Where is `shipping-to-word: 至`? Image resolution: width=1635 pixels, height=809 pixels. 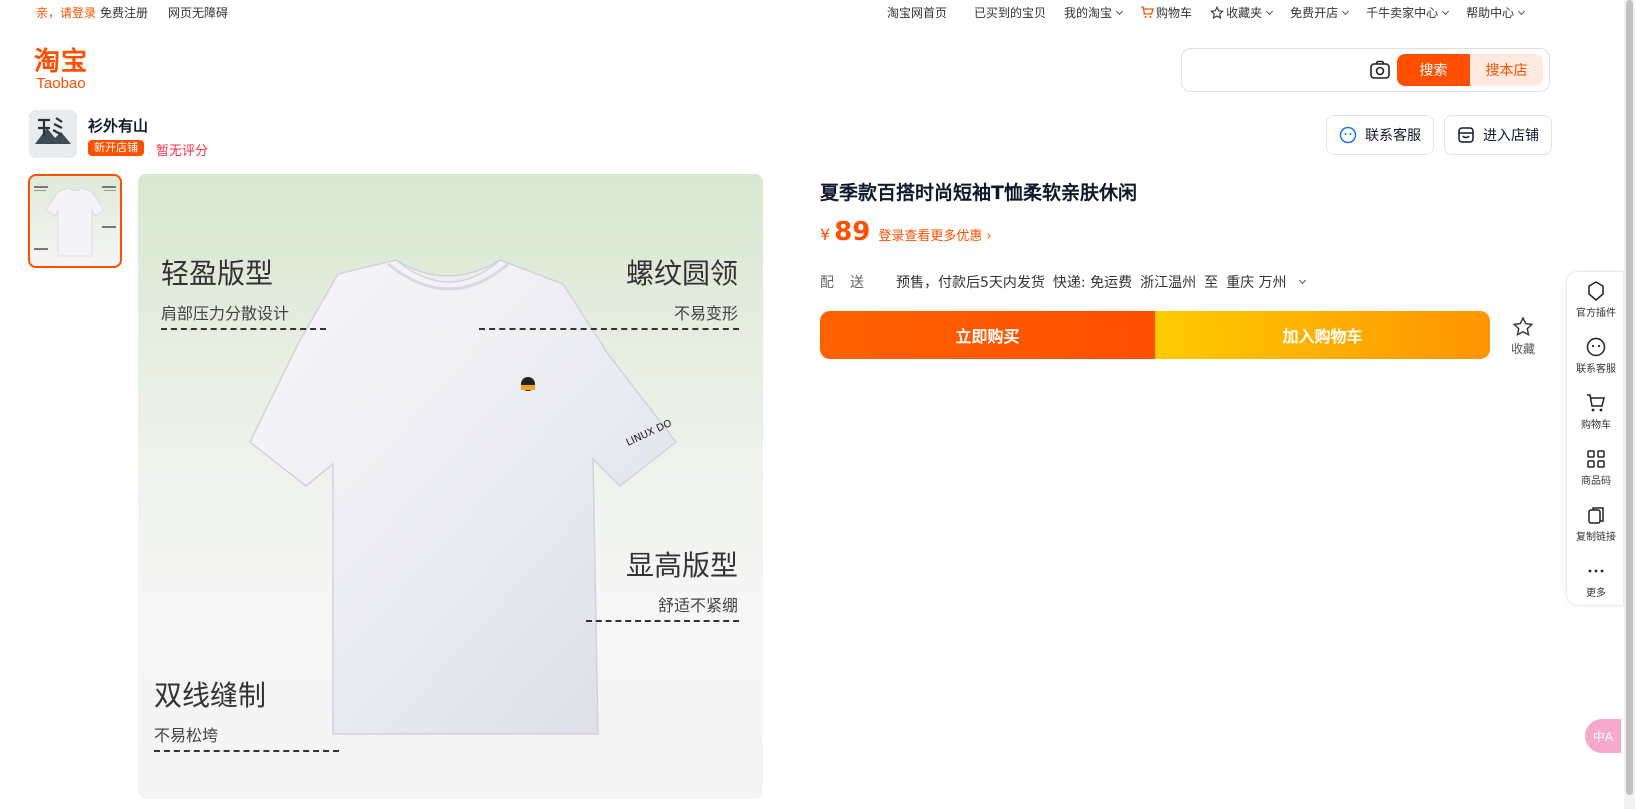 shipping-to-word: 至 is located at coordinates (1211, 283).